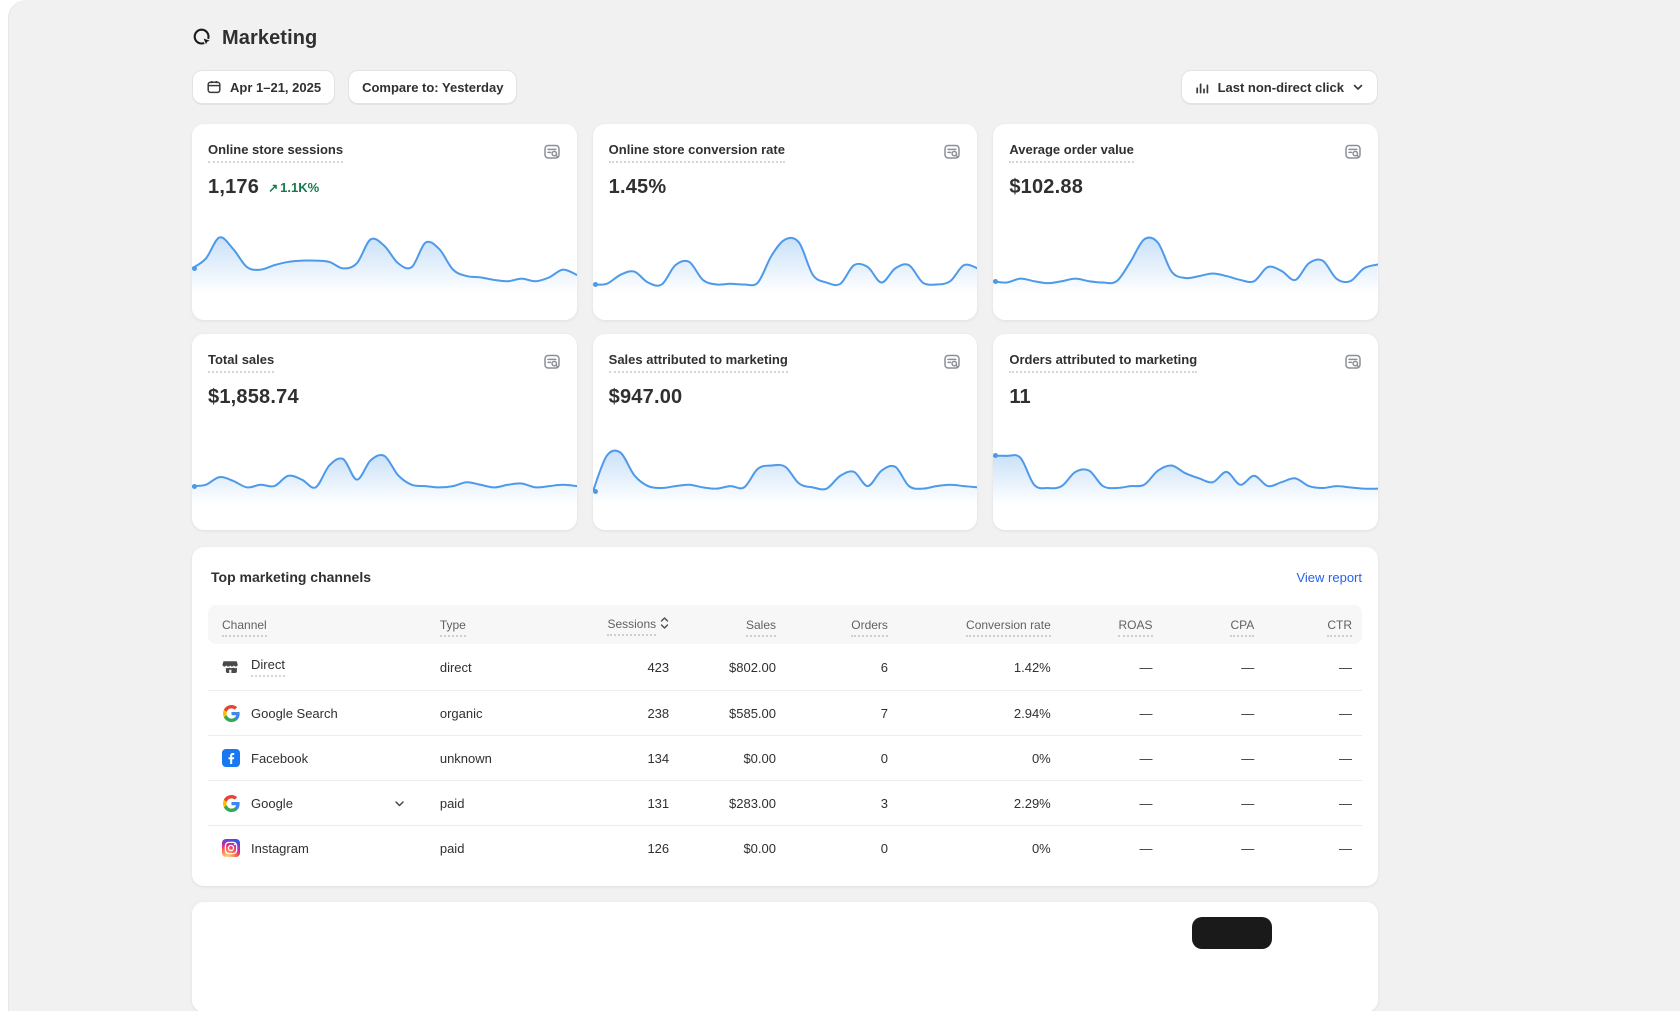  I want to click on metric-title: Average order value, so click(1071, 152).